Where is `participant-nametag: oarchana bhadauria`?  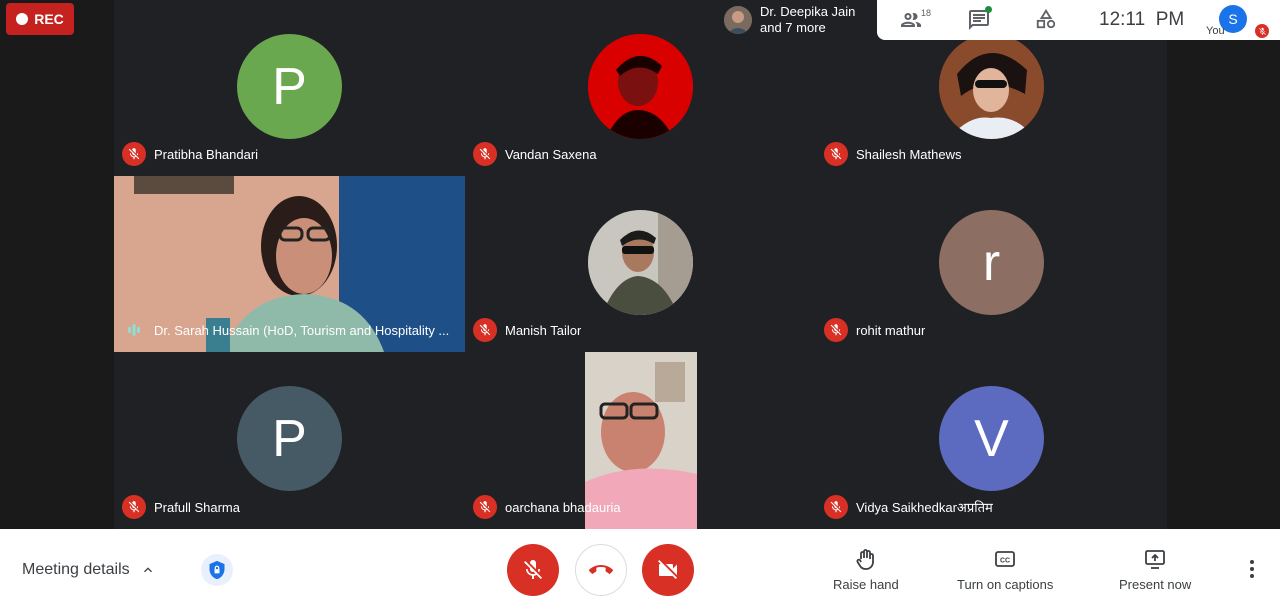
participant-nametag: oarchana bhadauria is located at coordinates (547, 507).